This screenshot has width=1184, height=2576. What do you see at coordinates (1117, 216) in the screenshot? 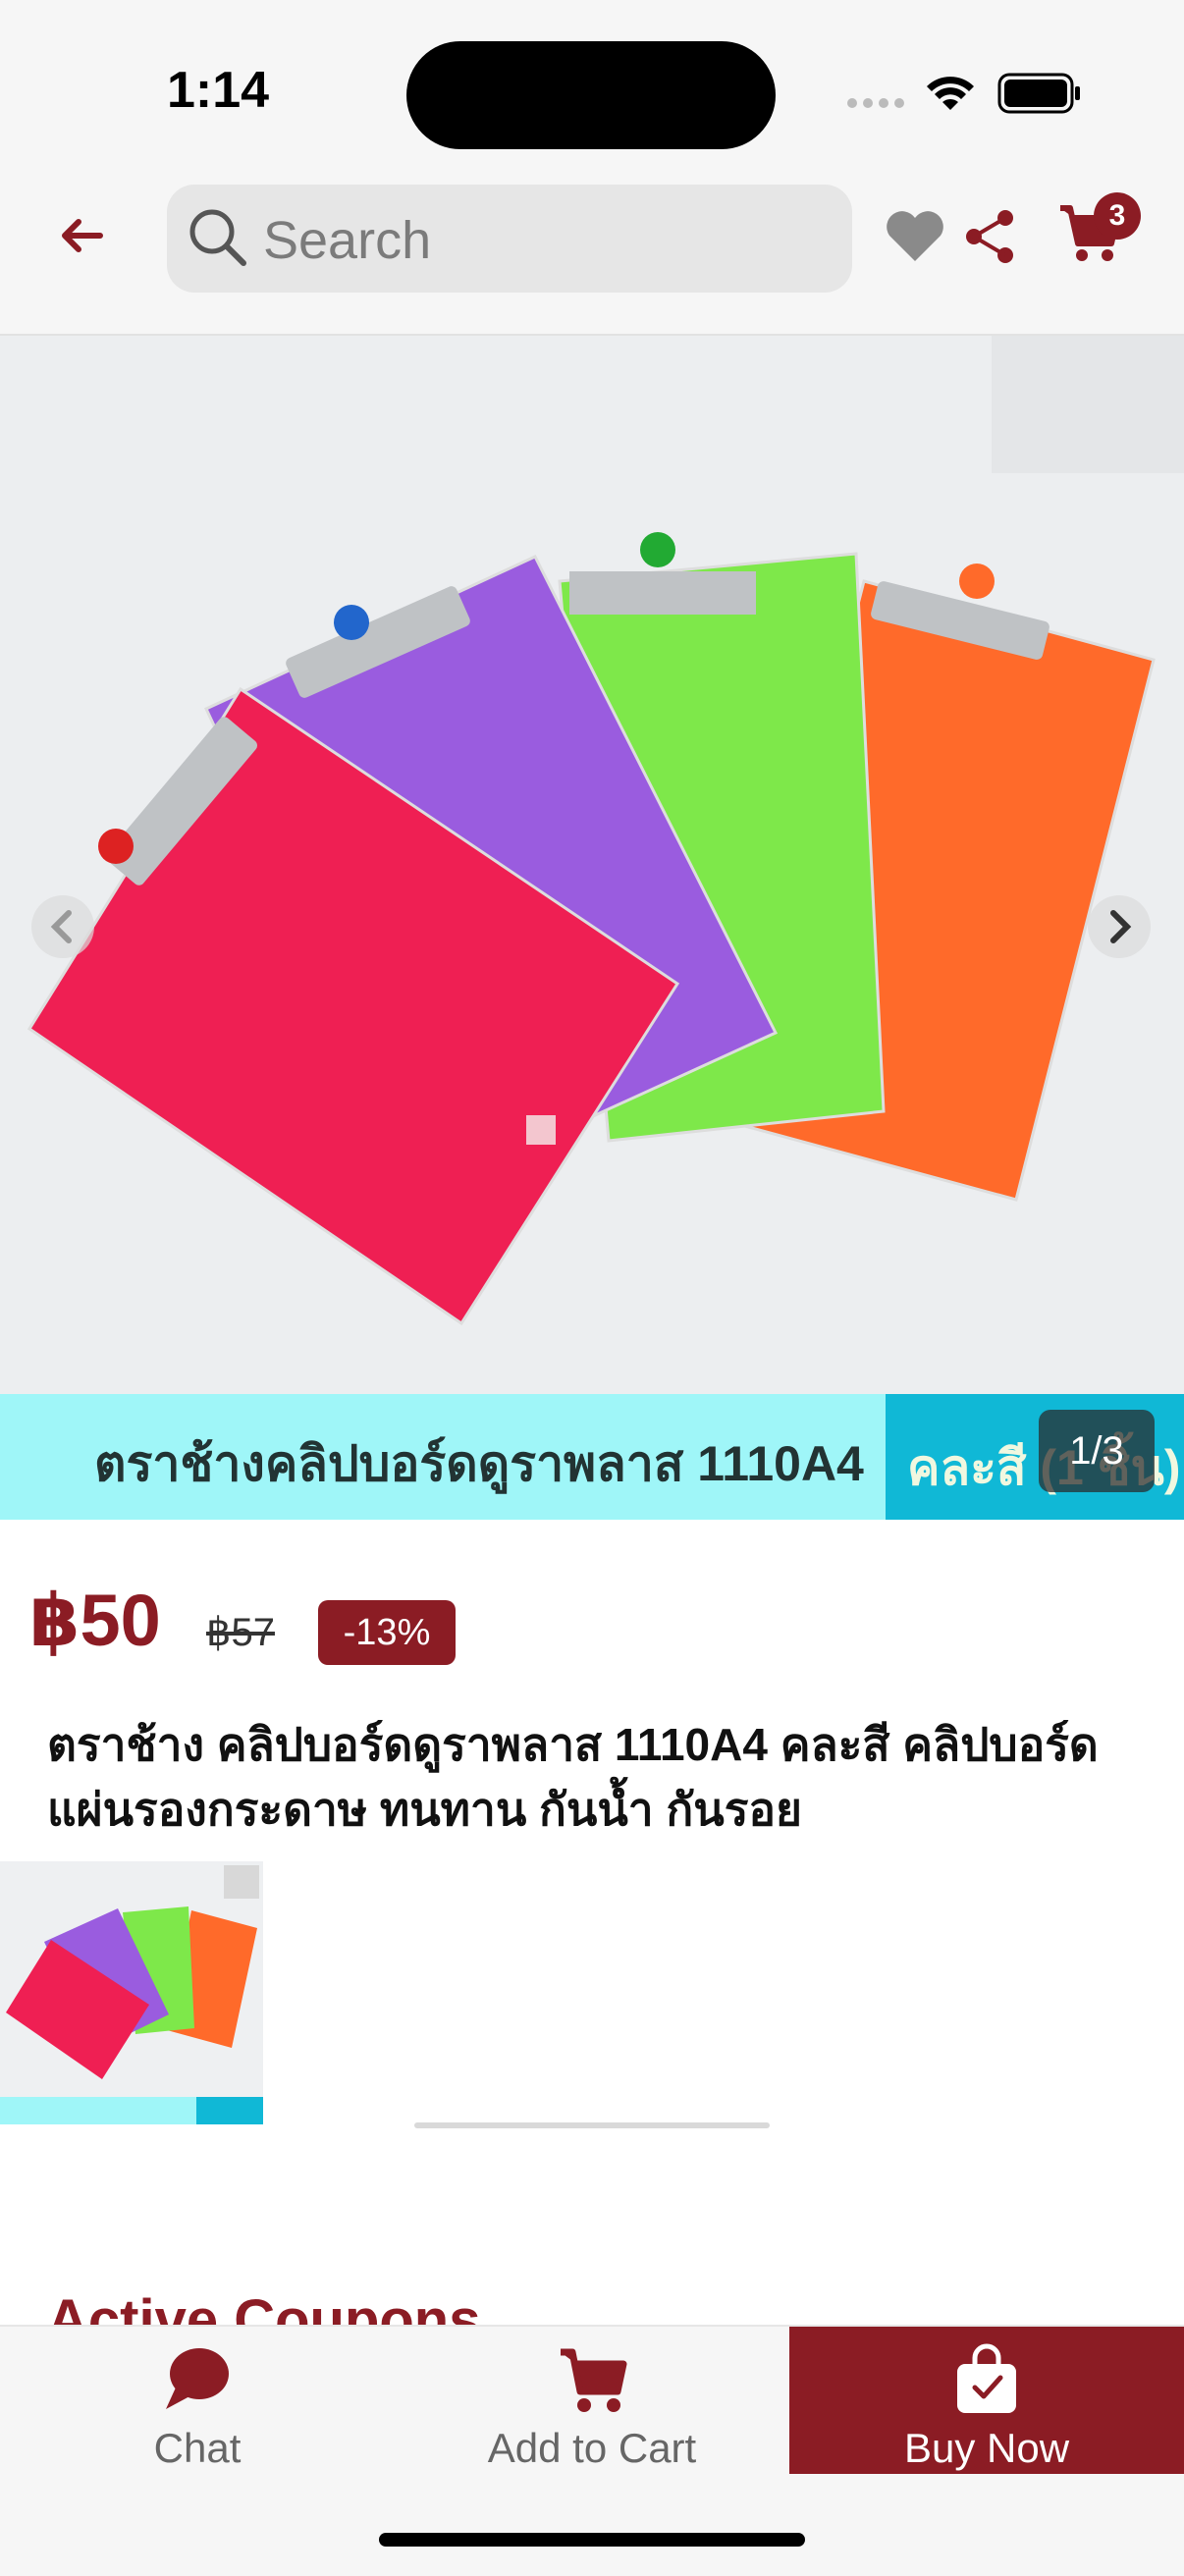
I see `cart-count-badge: 3` at bounding box center [1117, 216].